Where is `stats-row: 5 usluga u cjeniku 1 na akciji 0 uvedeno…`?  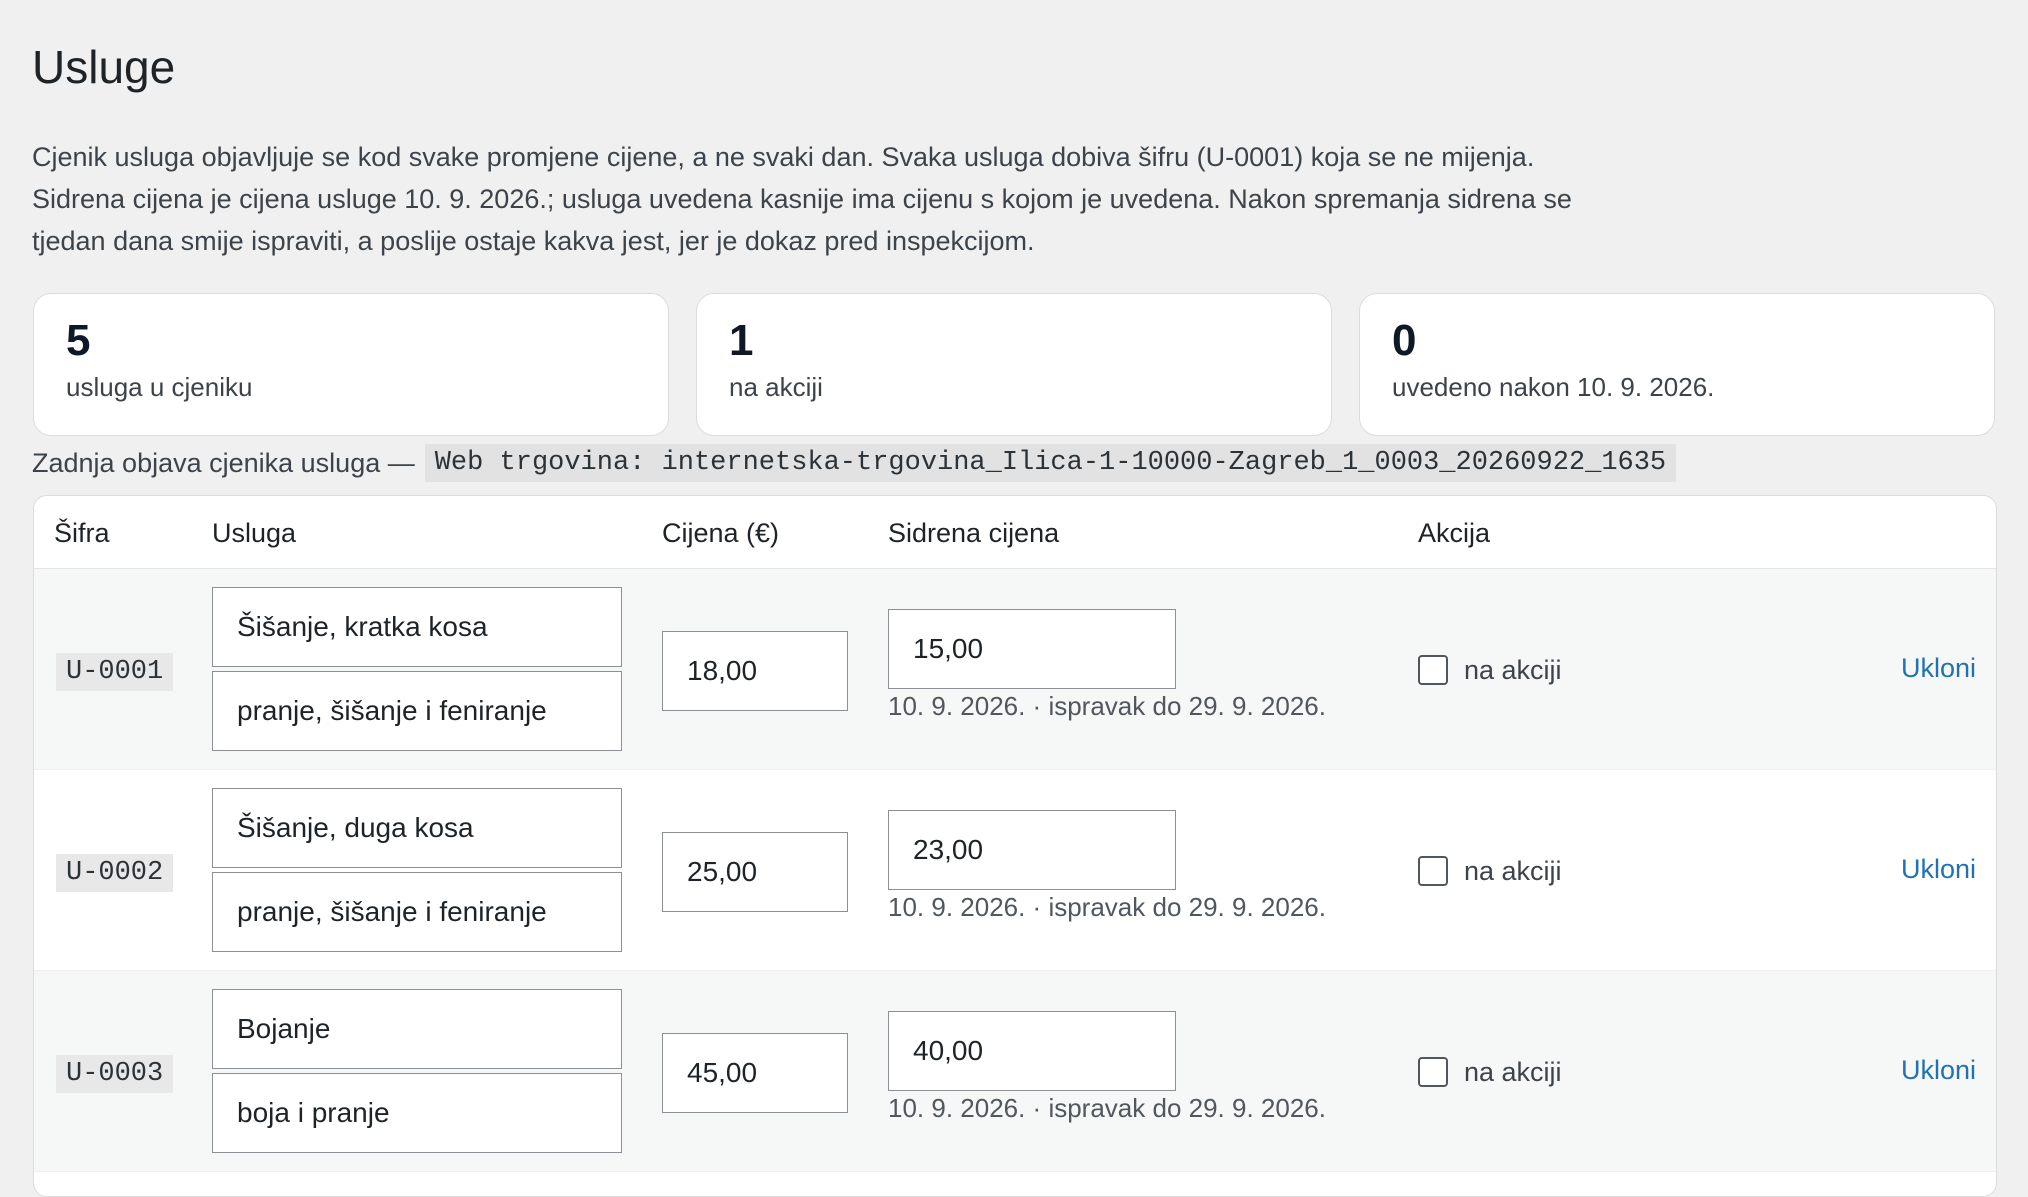
stats-row: 5 usluga u cjeniku 1 na akciji 0 uvedeno… is located at coordinates (1014, 364).